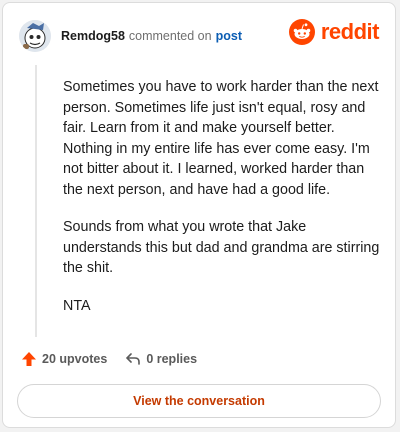 The width and height of the screenshot is (400, 432). What do you see at coordinates (77, 305) in the screenshot?
I see `comment-paragraph: NTA` at bounding box center [77, 305].